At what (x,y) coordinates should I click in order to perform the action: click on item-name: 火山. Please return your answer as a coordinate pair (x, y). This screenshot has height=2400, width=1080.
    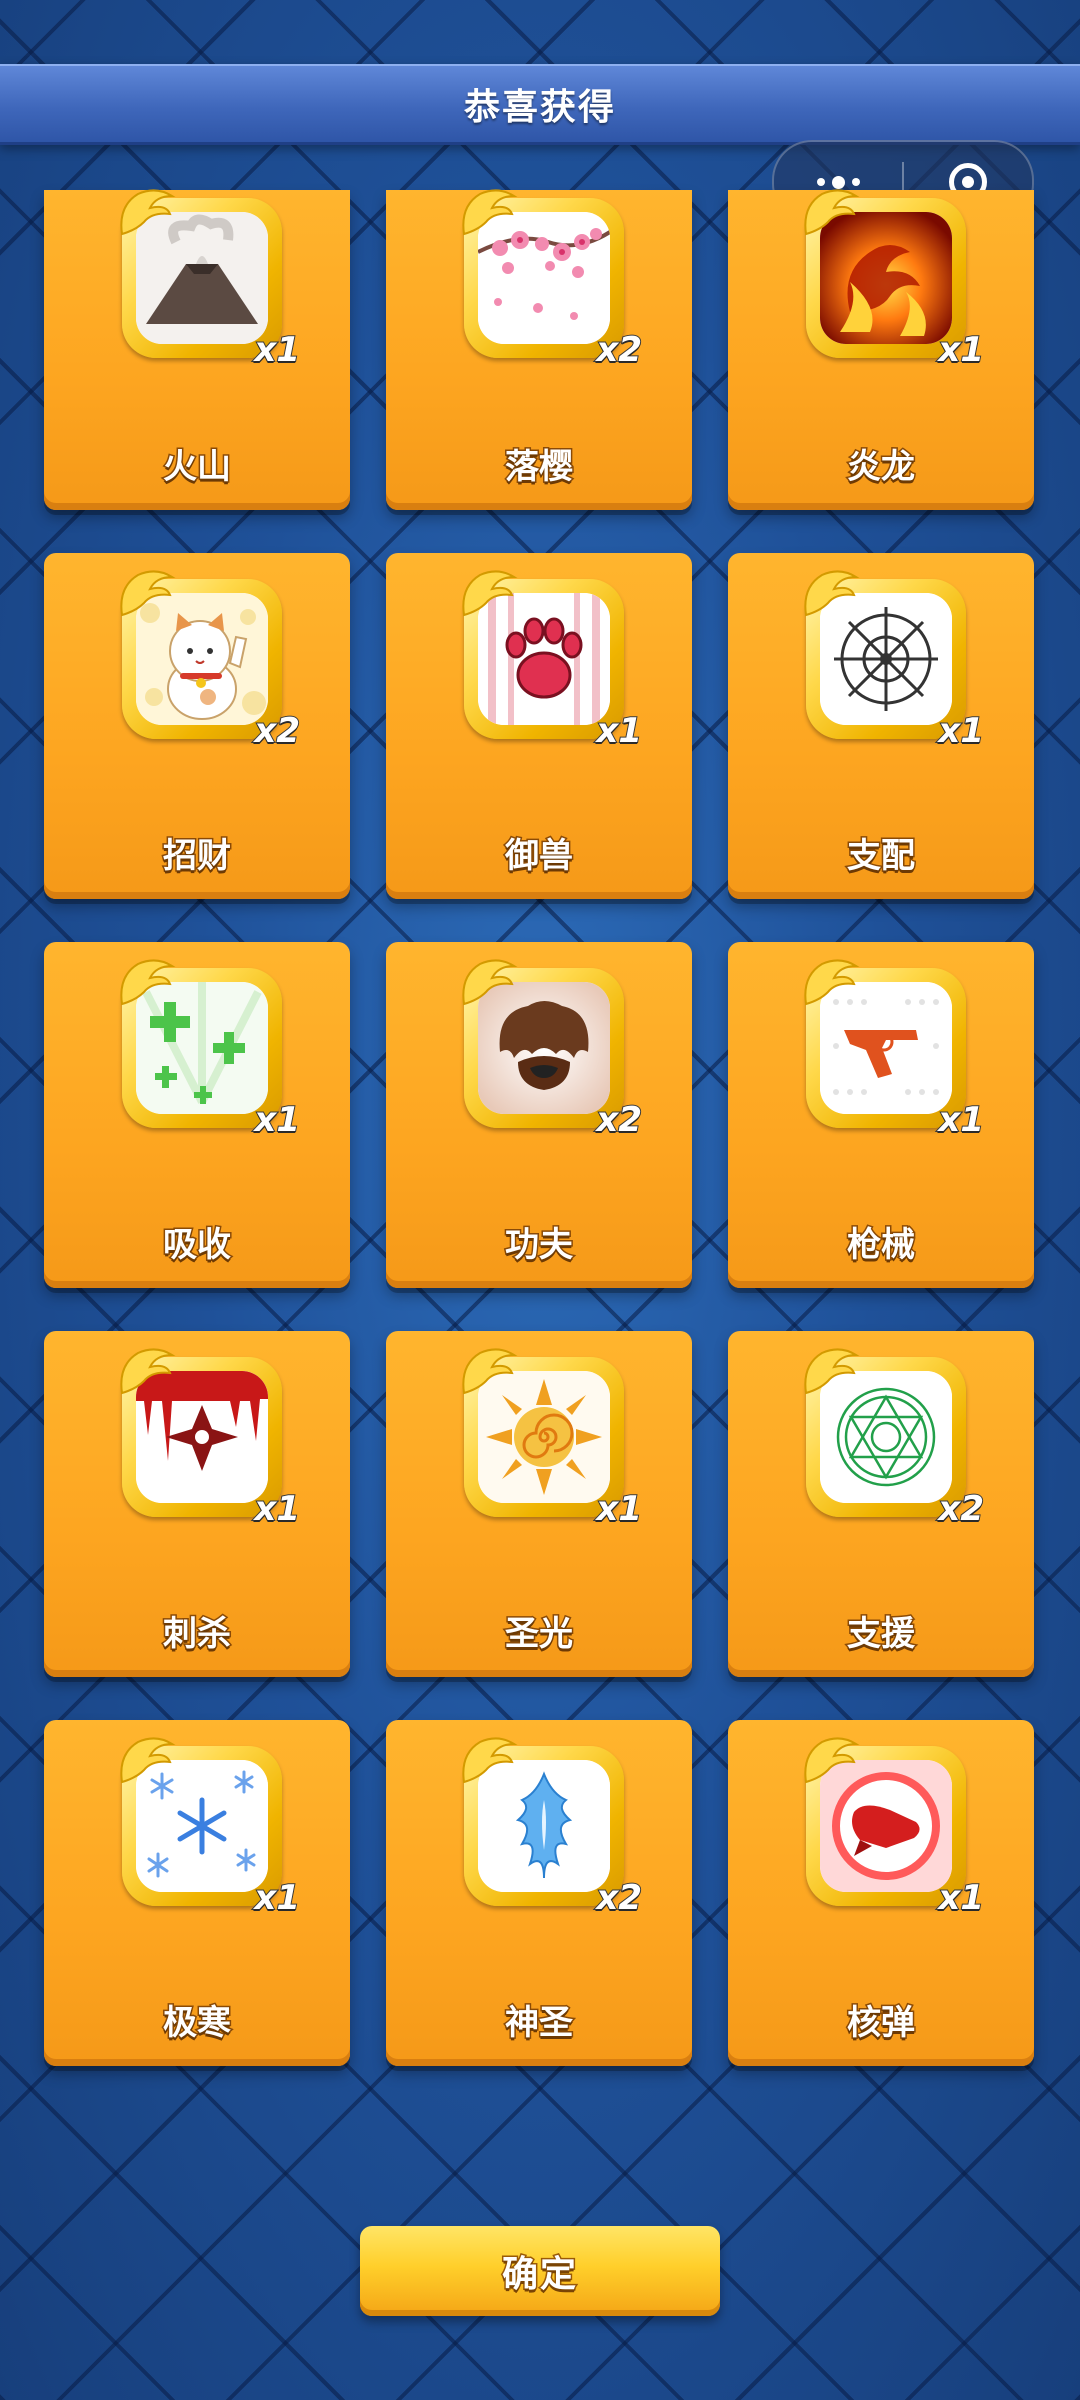
    Looking at the image, I should click on (197, 467).